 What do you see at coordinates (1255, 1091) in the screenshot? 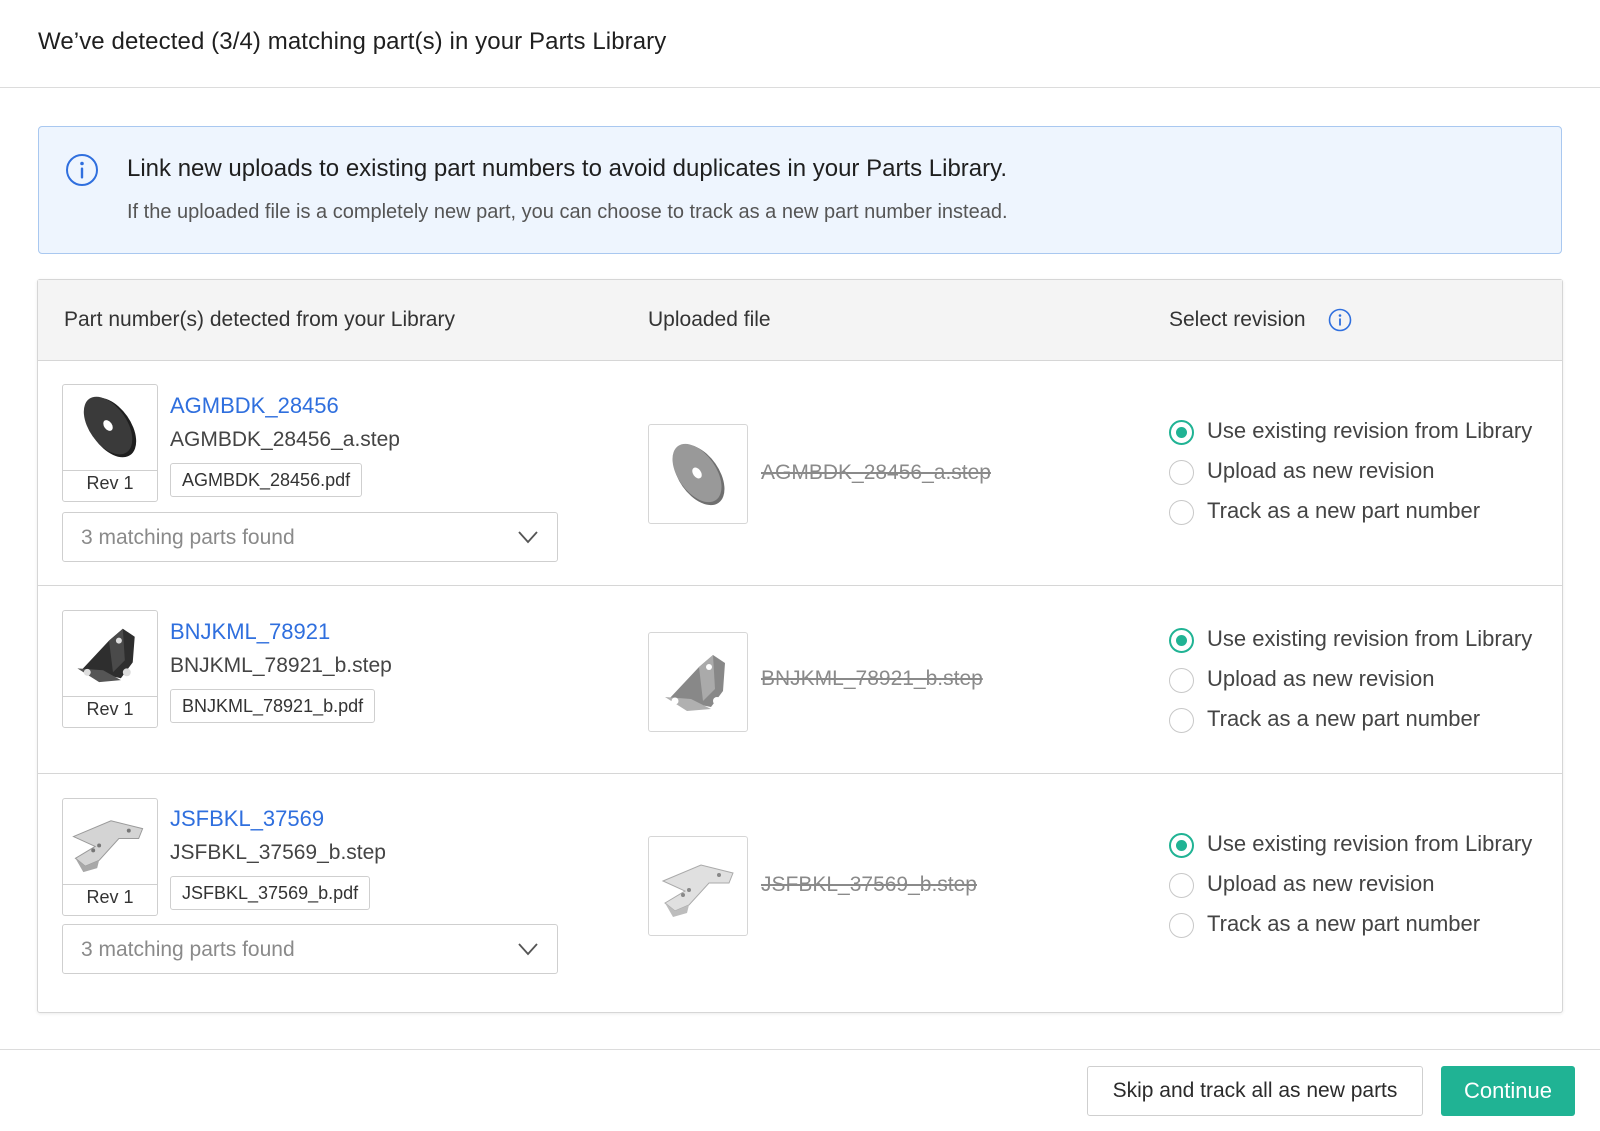
I see `skip-track-all-button: Skip and track all as new parts` at bounding box center [1255, 1091].